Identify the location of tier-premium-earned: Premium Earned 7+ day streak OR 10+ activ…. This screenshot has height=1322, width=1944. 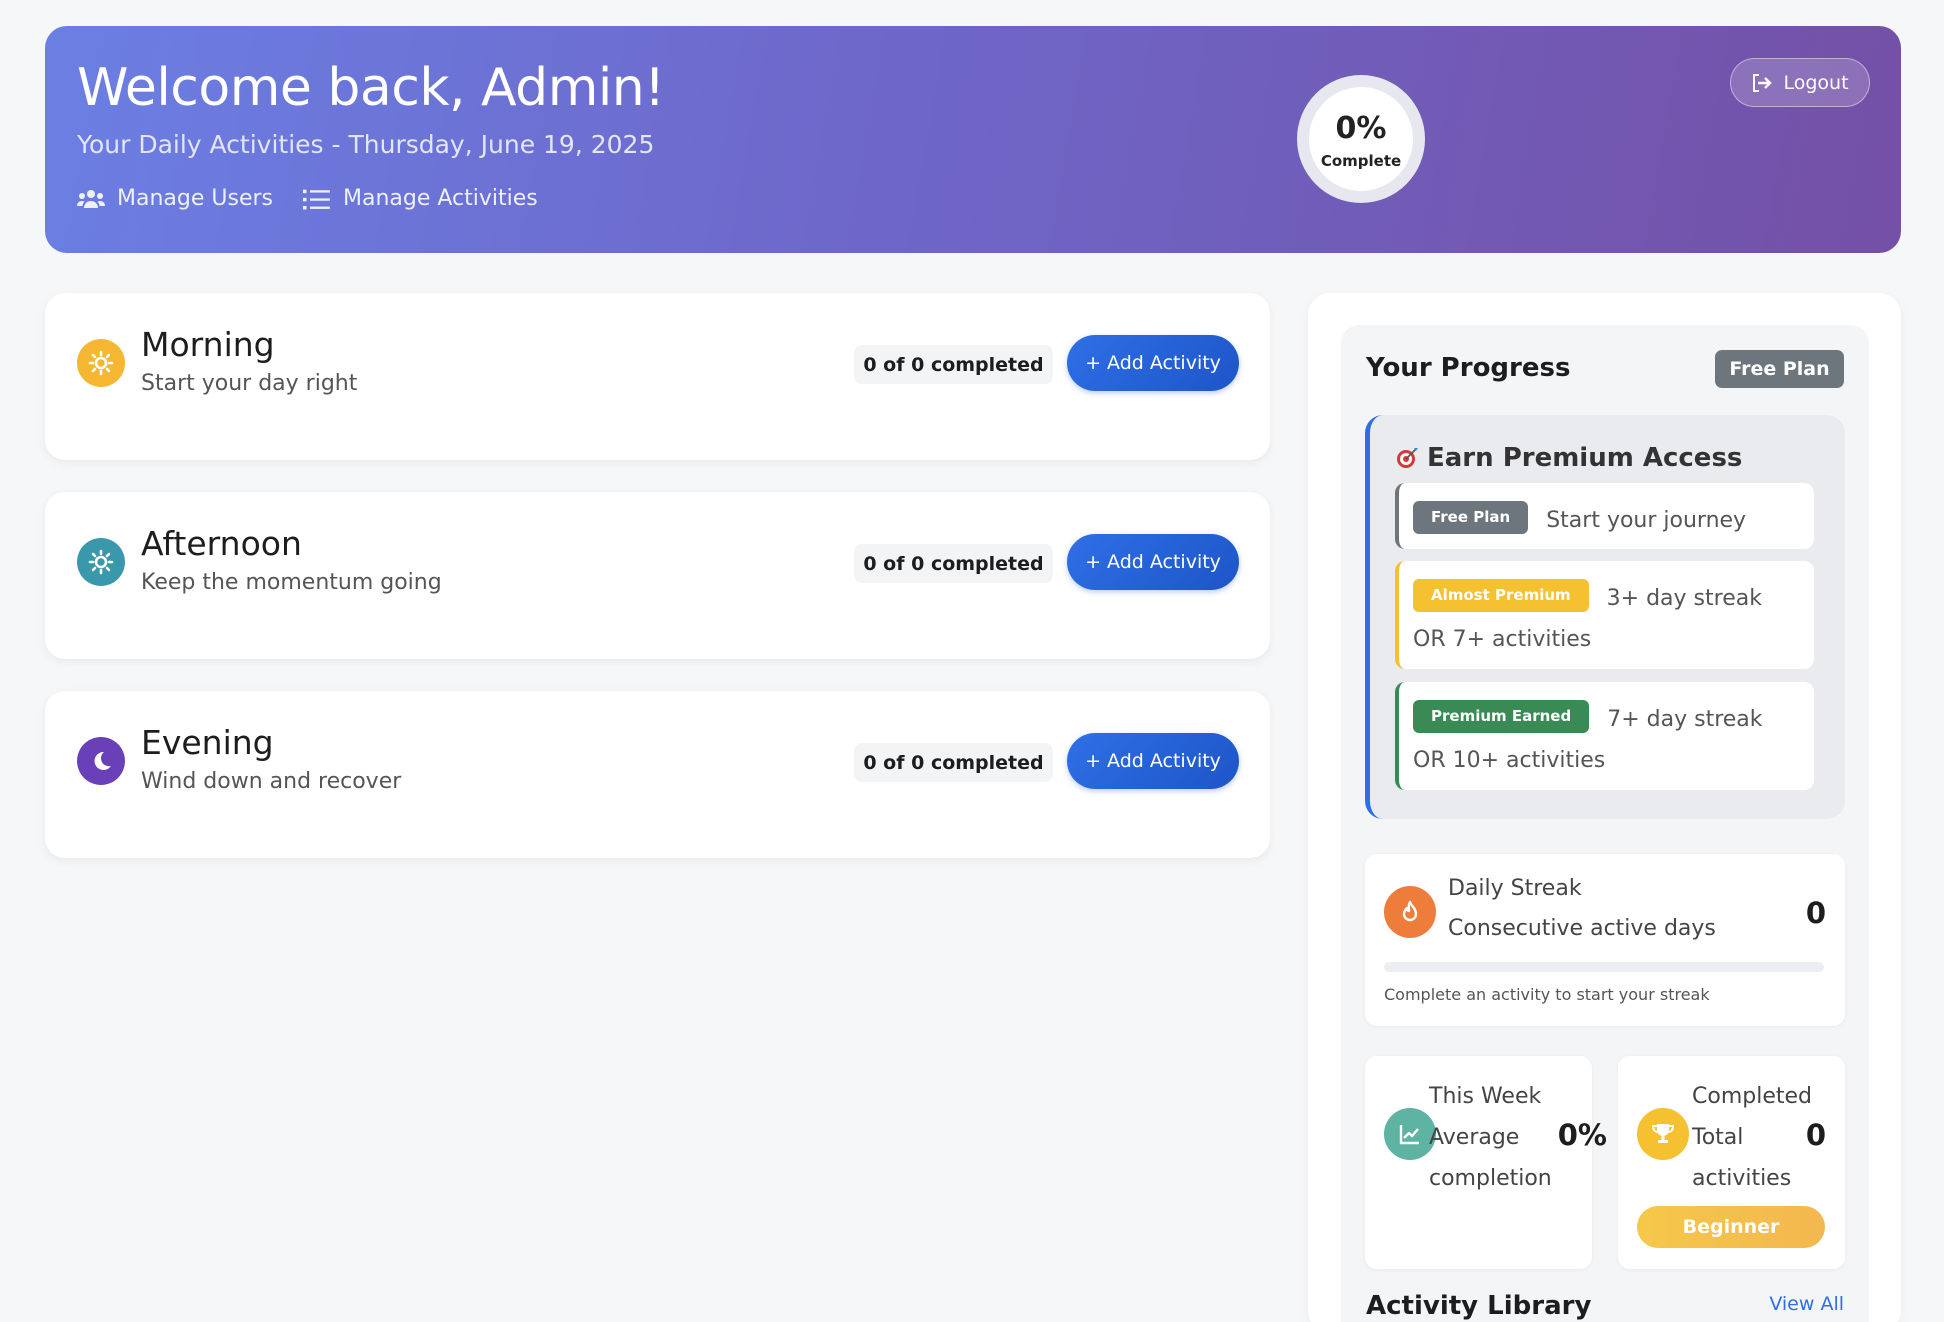
(1604, 736).